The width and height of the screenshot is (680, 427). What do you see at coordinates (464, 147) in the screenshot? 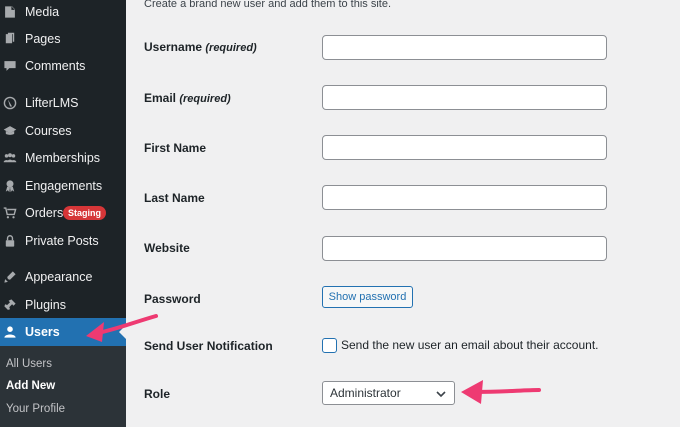
I see `first-name-field` at bounding box center [464, 147].